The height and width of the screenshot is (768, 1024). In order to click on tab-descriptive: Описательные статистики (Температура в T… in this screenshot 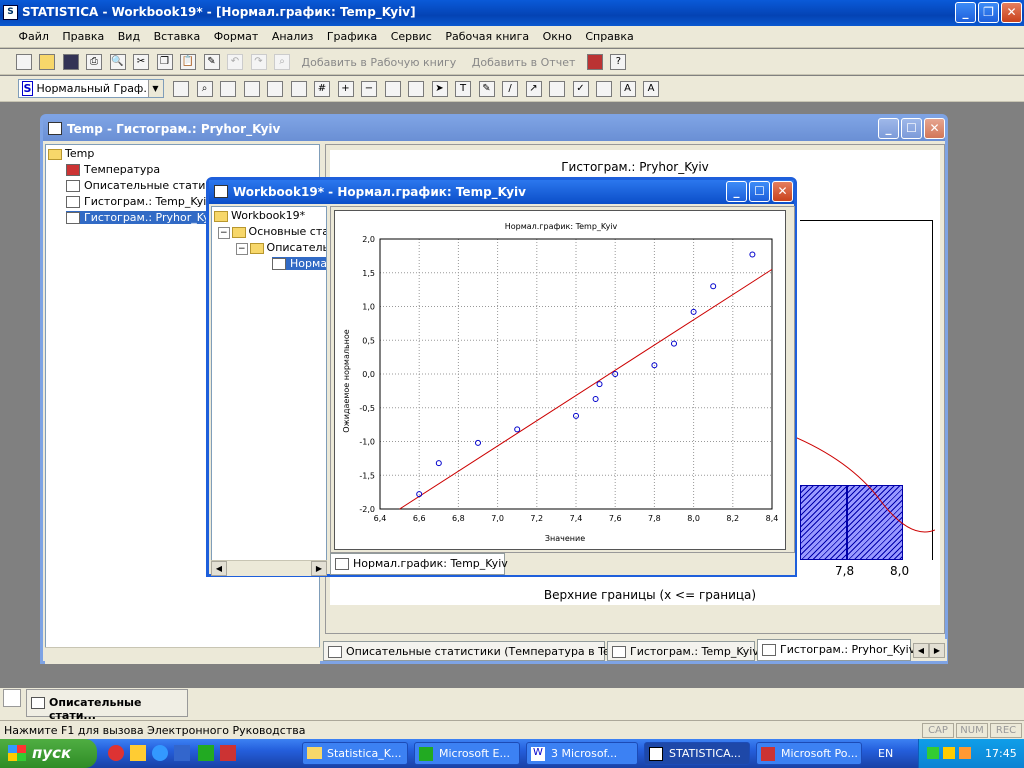, I will do `click(477, 651)`.